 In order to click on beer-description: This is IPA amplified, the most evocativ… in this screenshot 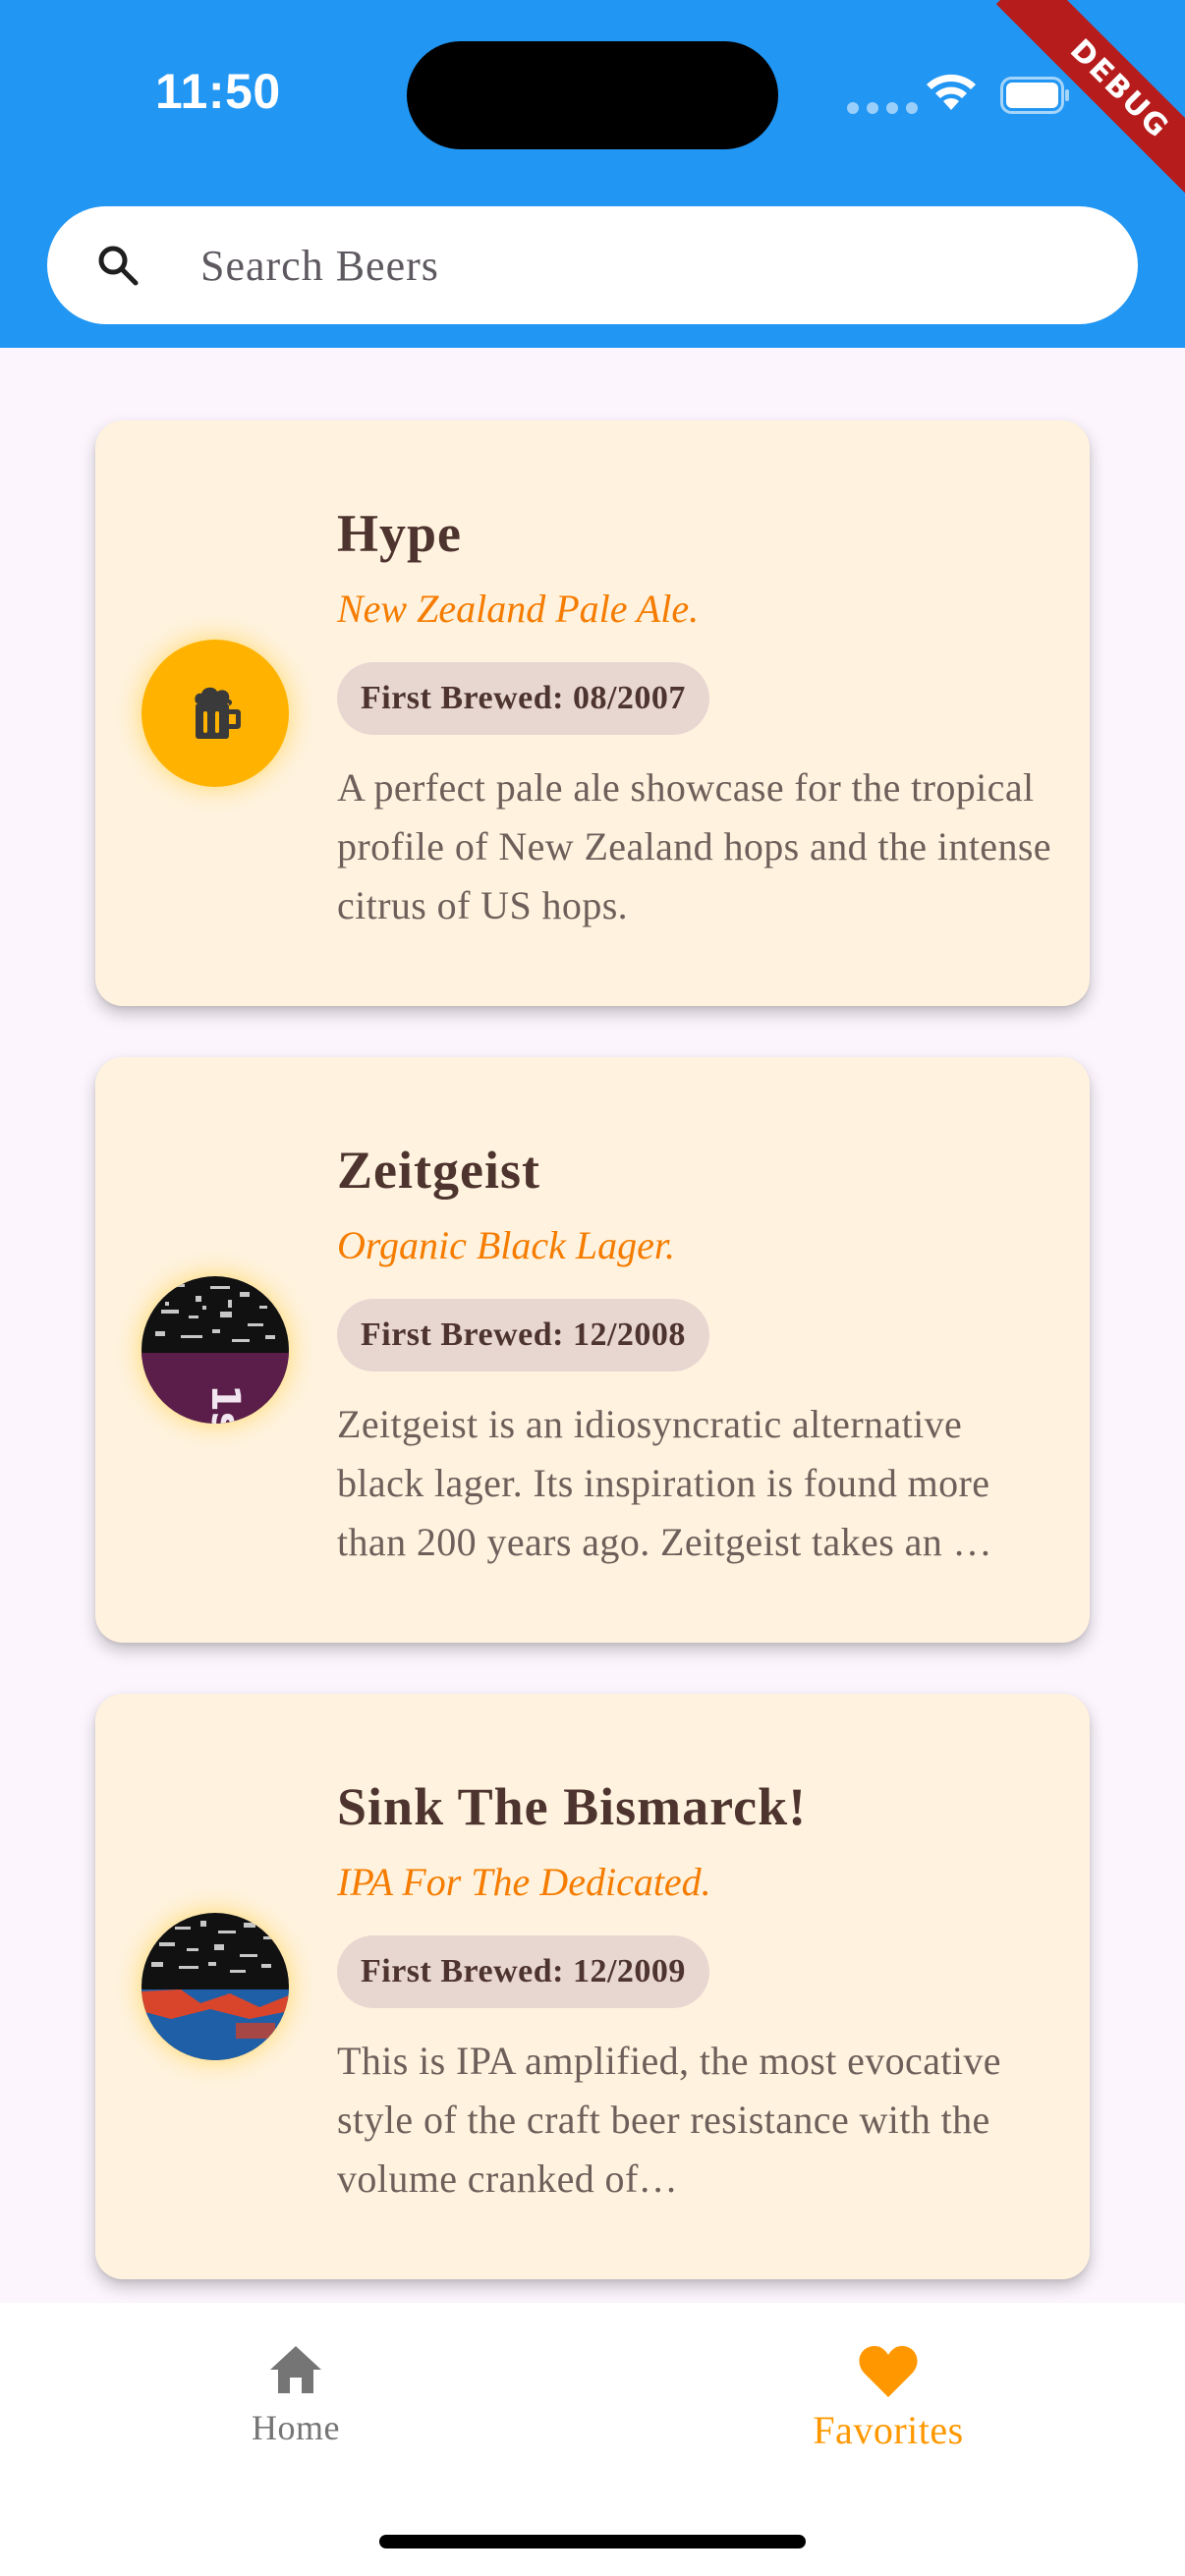, I will do `click(669, 2120)`.